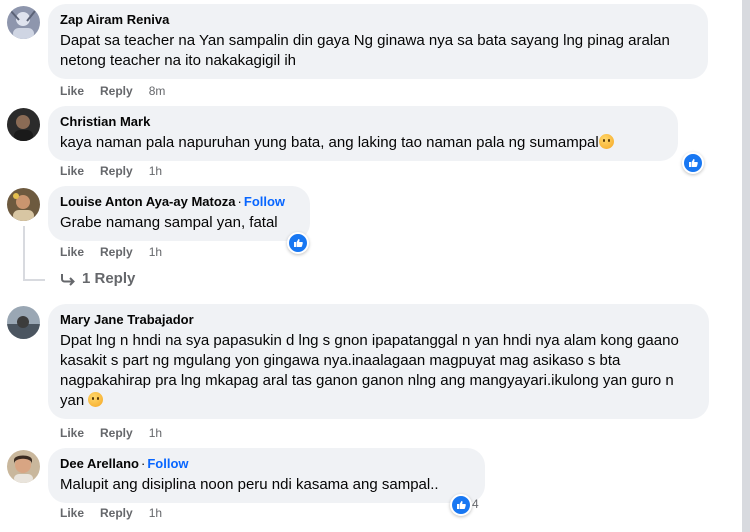  Describe the element at coordinates (34, 280) in the screenshot. I see `reply-thread-connector` at that location.